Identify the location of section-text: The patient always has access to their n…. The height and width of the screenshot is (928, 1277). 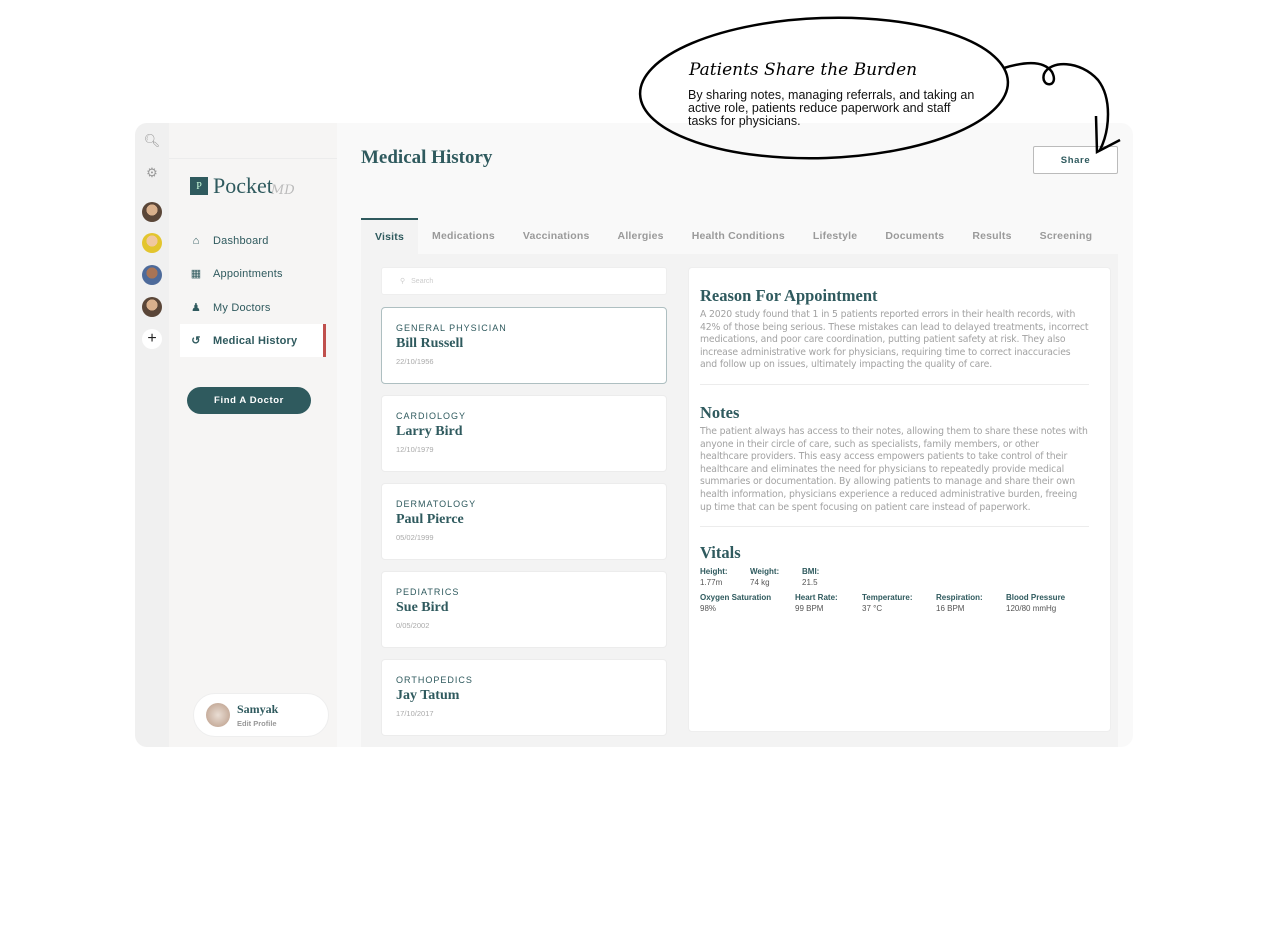
(894, 469).